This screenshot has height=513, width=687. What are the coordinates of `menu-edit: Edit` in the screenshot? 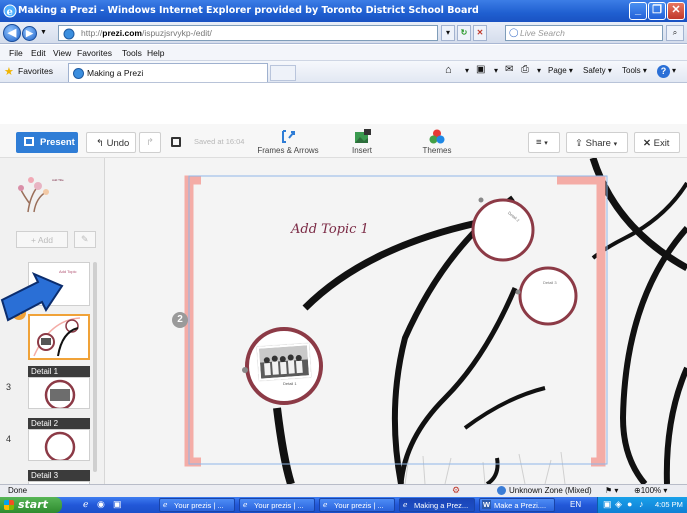 It's located at (38, 53).